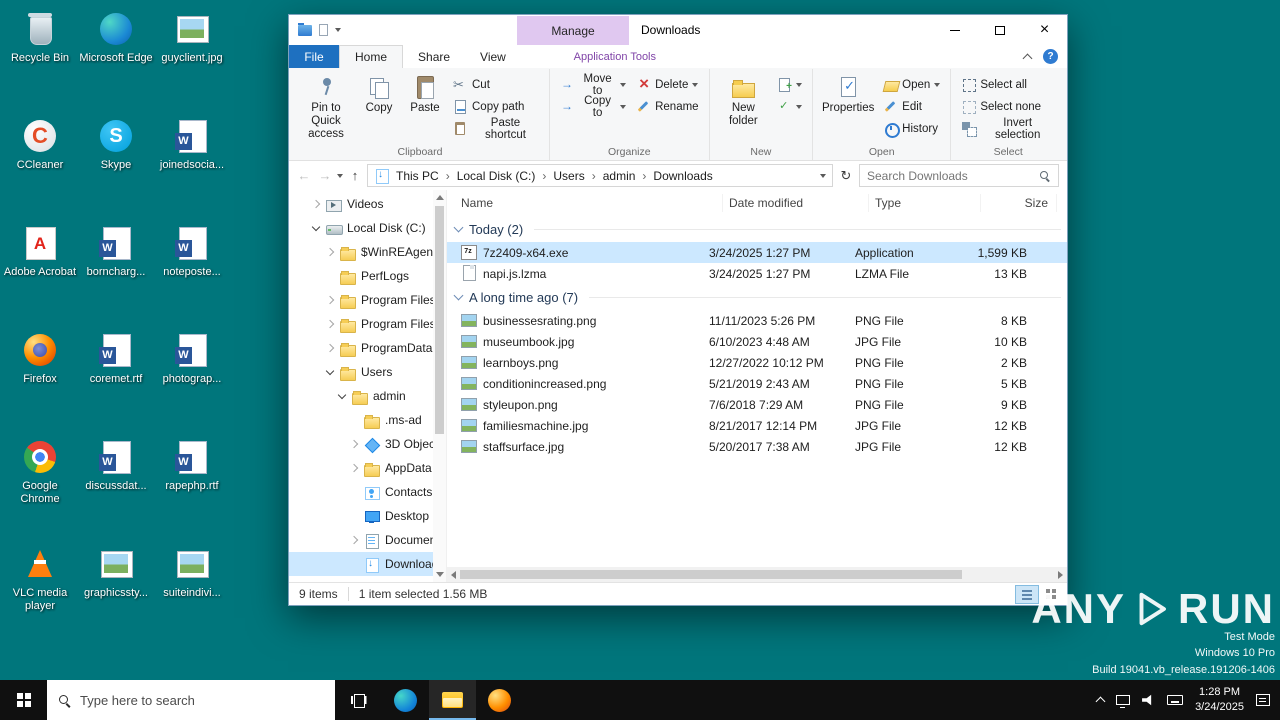 The width and height of the screenshot is (1280, 720). What do you see at coordinates (493, 56) in the screenshot?
I see `tab-view: View` at bounding box center [493, 56].